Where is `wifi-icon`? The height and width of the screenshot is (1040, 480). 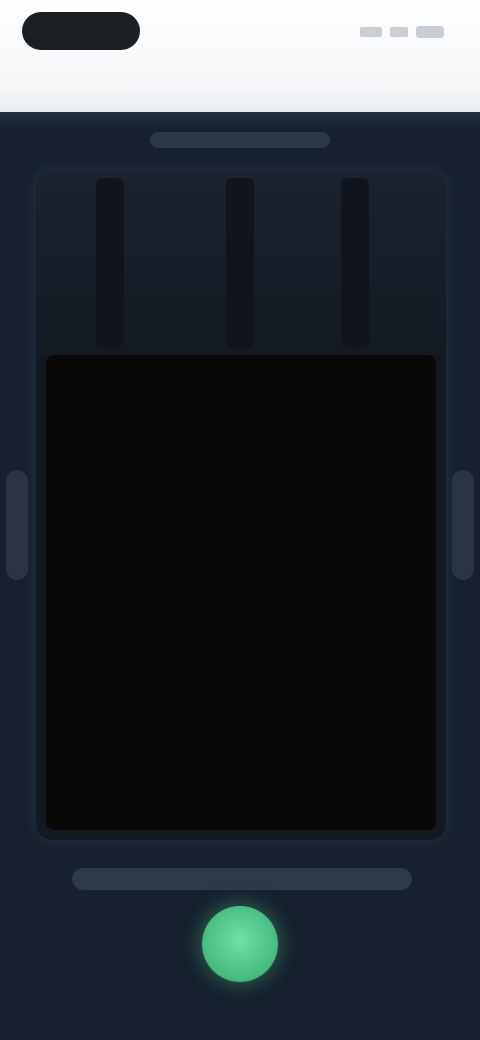
wifi-icon is located at coordinates (399, 32).